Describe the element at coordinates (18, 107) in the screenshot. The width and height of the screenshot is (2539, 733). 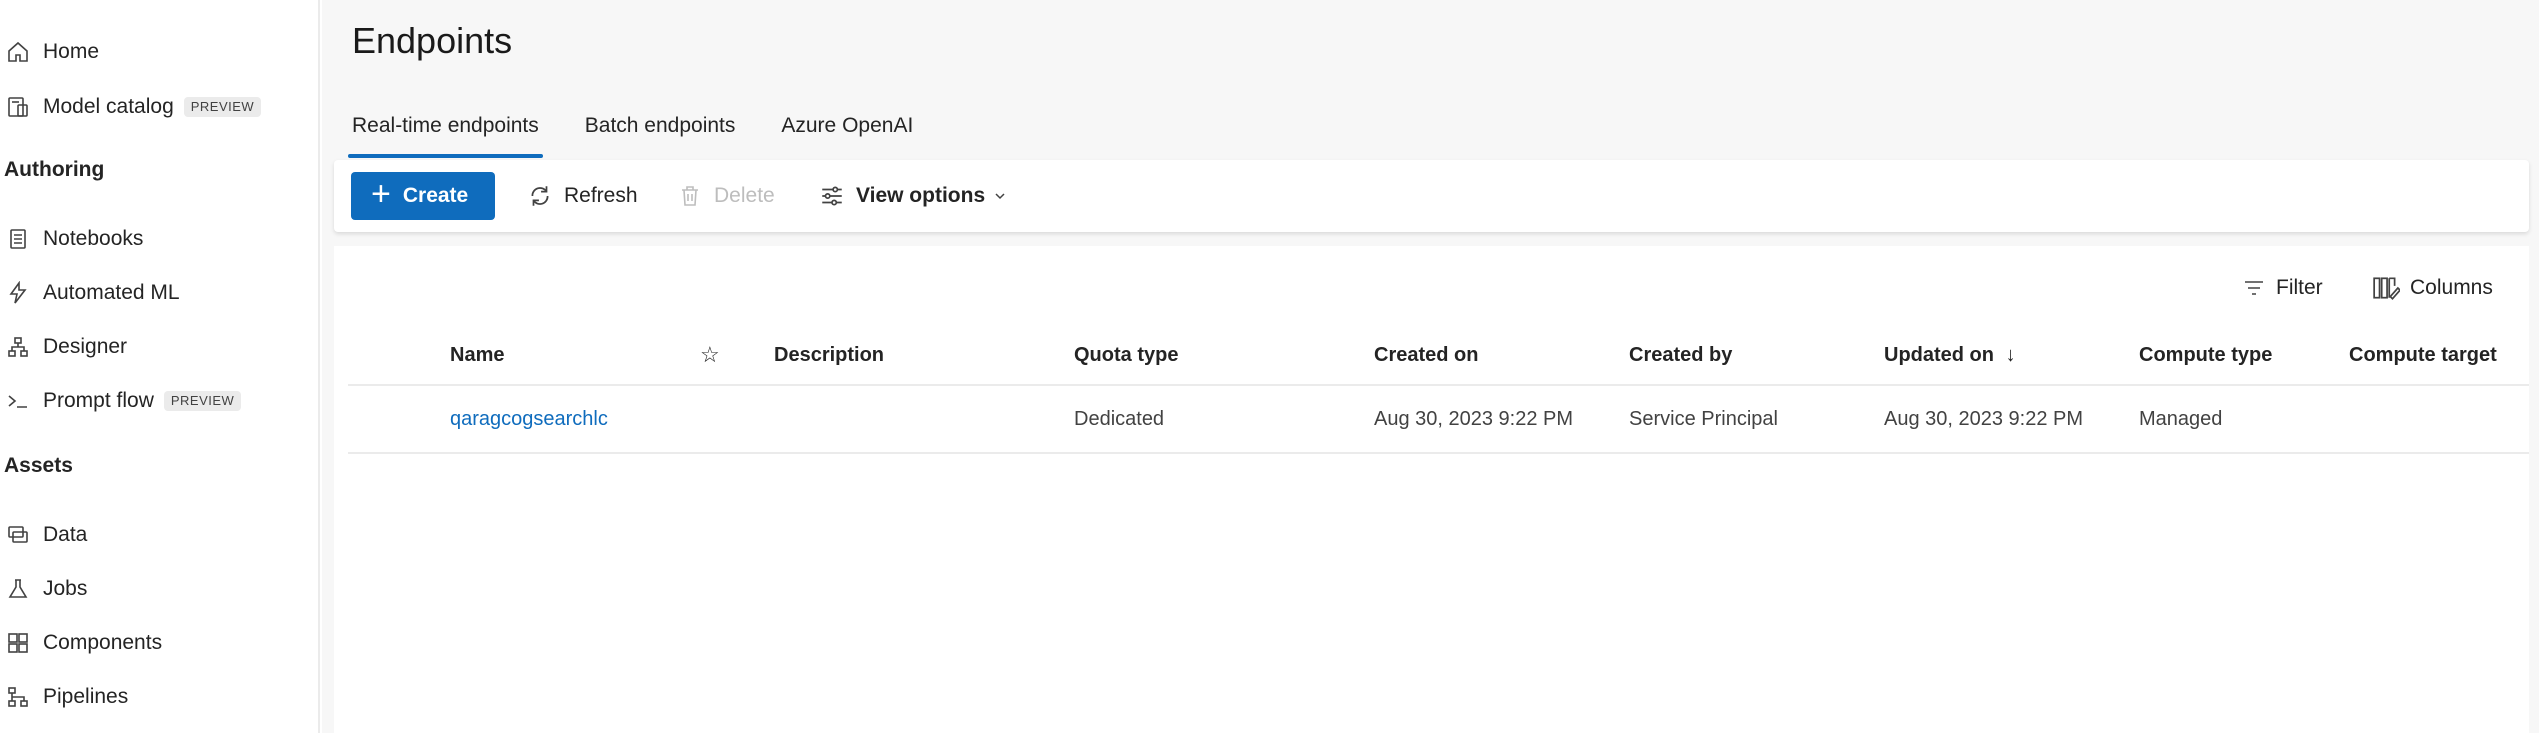
I see `model-catalog-icon` at that location.